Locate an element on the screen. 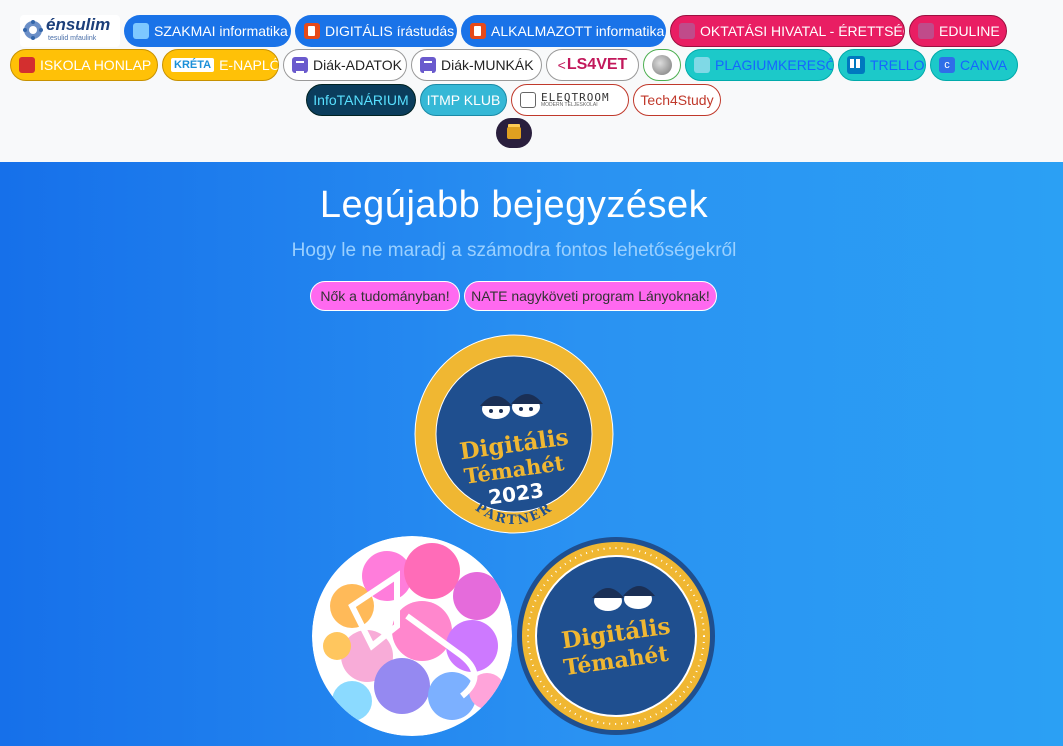 This screenshot has width=1063, height=746. oktatasi-hivatal-button: OKTATÁSI HIVATAL - ÉRETTSÉGI is located at coordinates (787, 31).